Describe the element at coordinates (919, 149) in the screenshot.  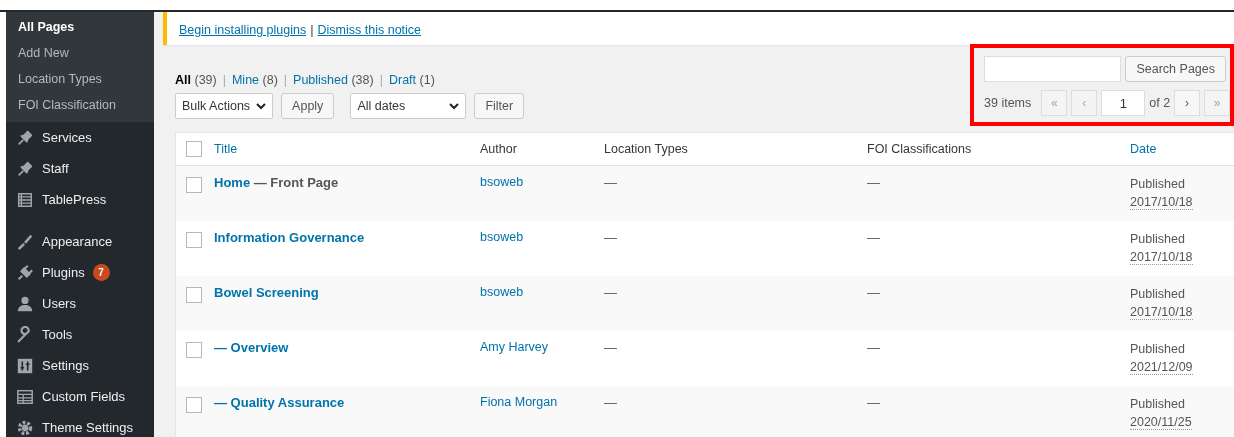
I see `column-header: FOI Classifications` at that location.